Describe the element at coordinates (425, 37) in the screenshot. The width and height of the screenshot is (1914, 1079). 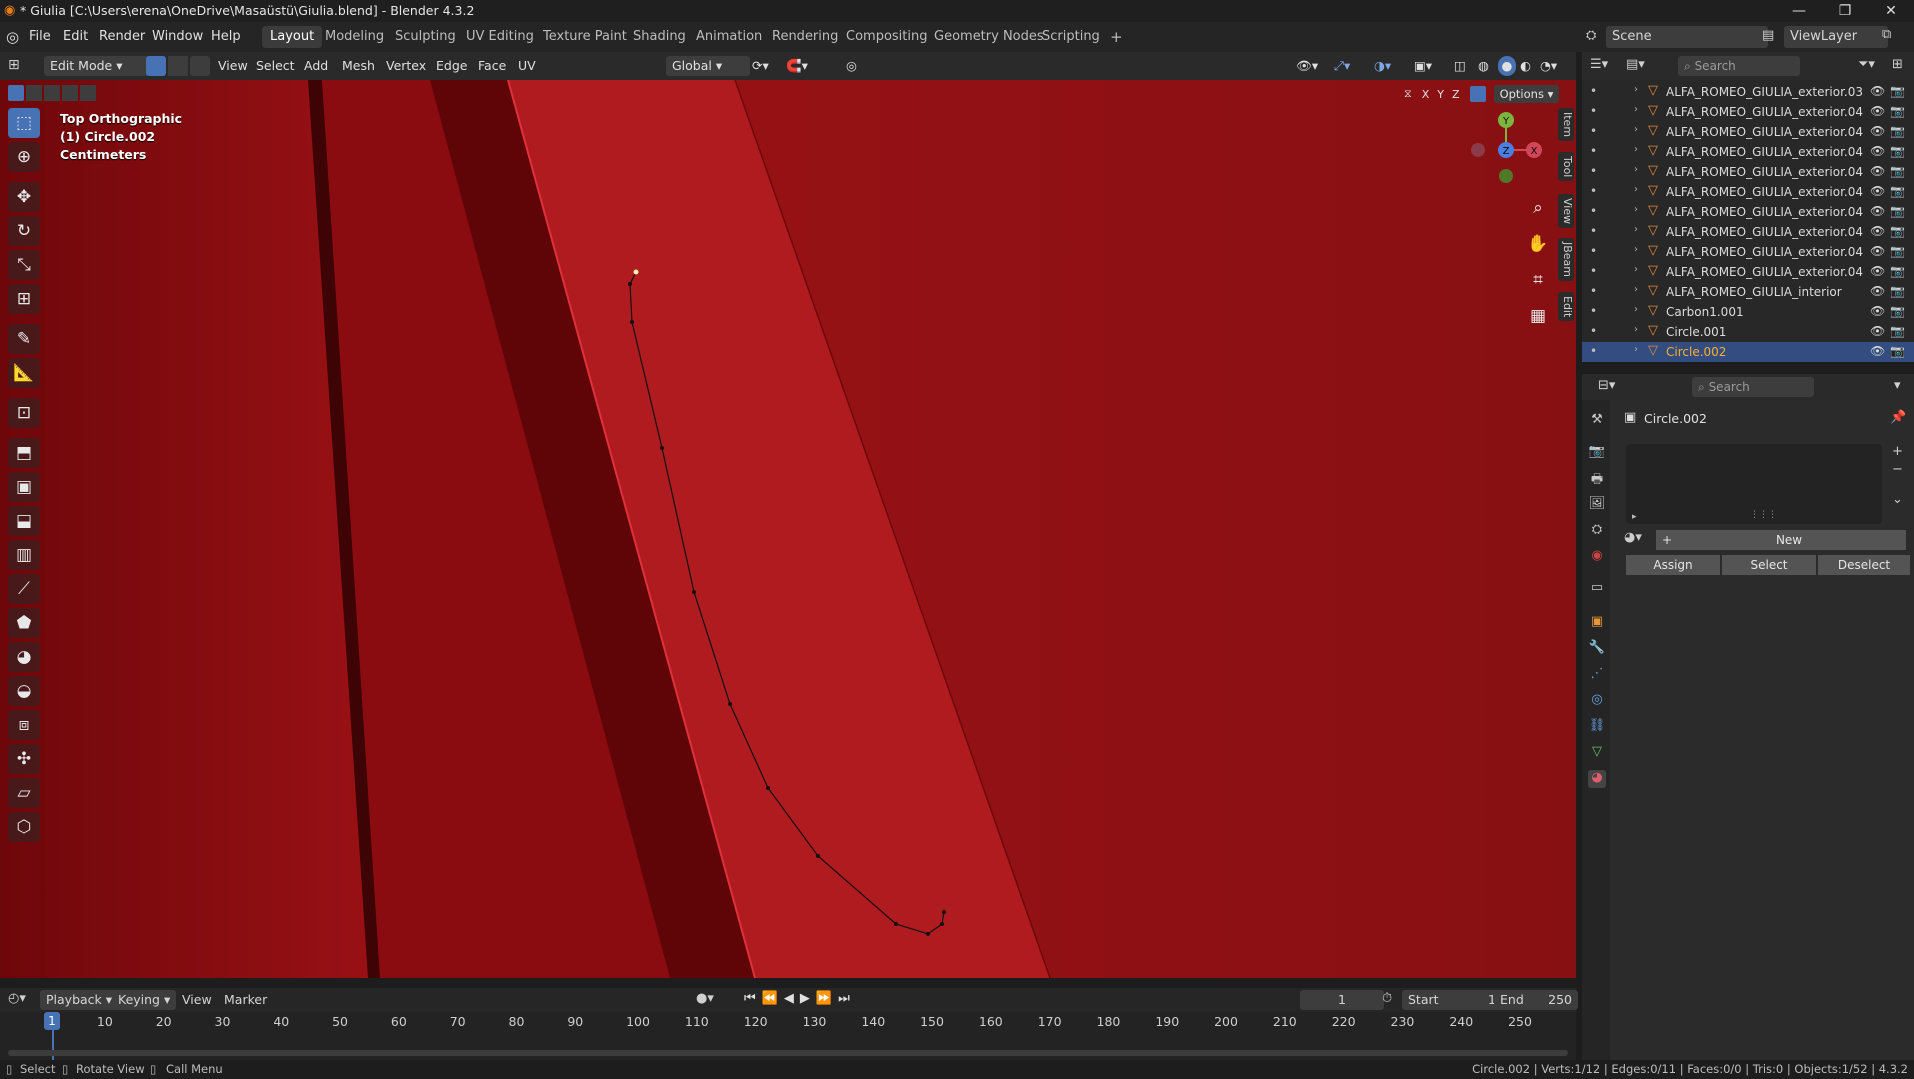
I see `tab-sculpting: Sculpting` at that location.